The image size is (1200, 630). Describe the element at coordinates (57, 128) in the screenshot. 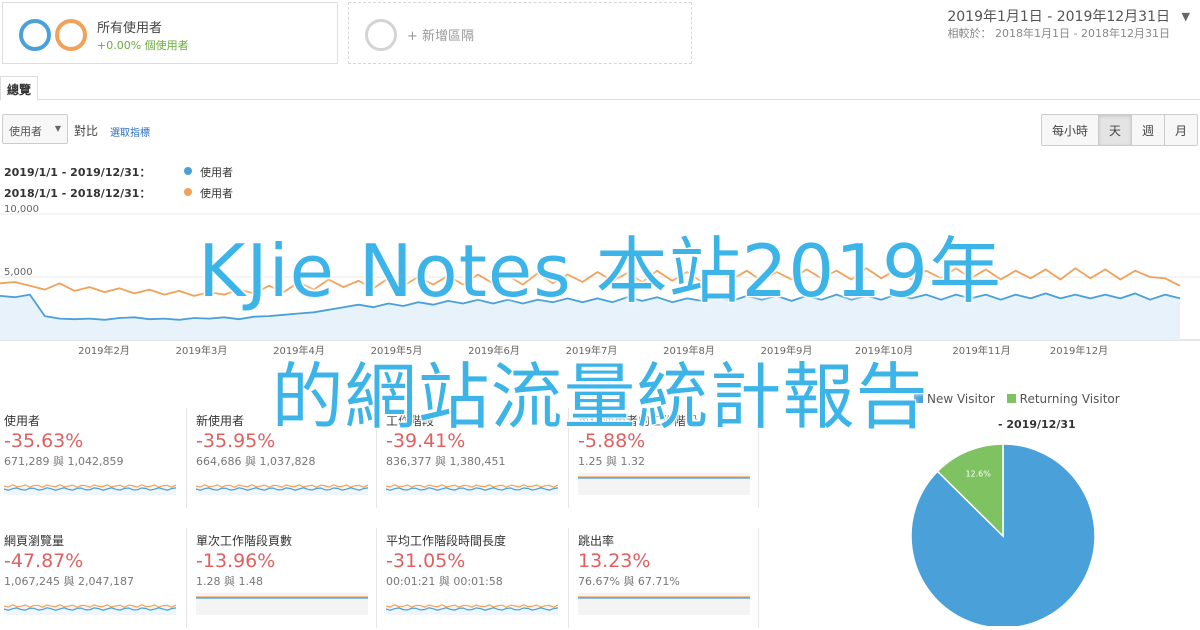

I see `dropdown-caret-icon: ▼` at that location.